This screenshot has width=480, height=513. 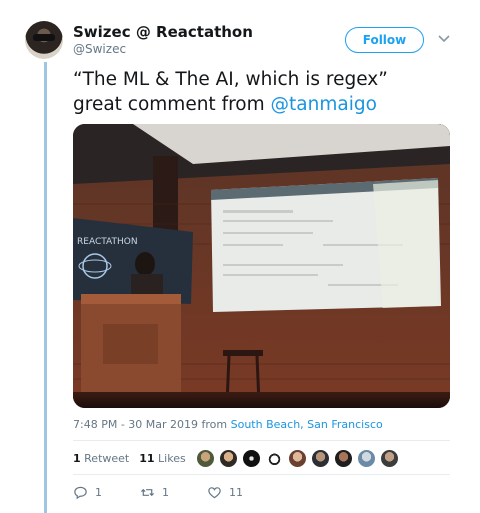 What do you see at coordinates (444, 39) in the screenshot?
I see `chevron-down-icon` at bounding box center [444, 39].